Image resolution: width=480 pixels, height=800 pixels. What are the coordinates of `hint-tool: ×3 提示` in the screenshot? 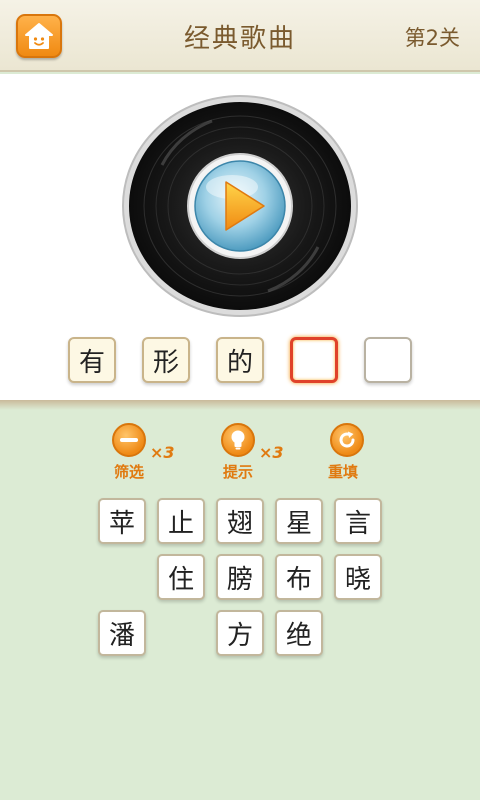 It's located at (266, 452).